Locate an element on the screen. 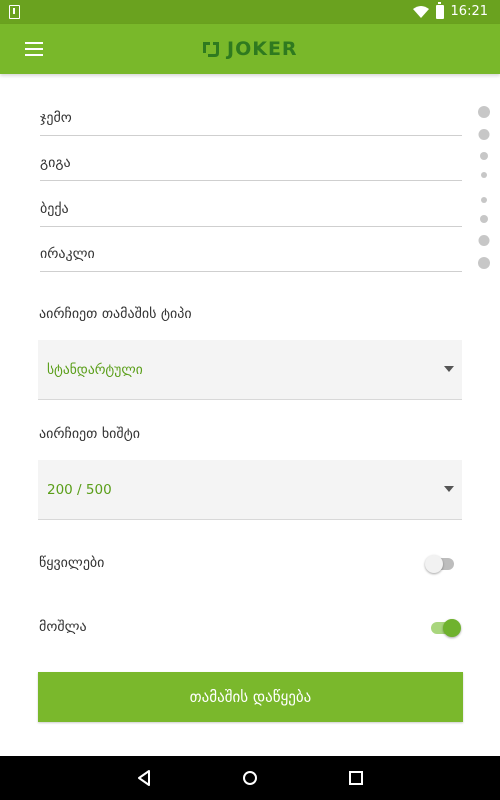 The width and height of the screenshot is (500, 800). logo-text: JOKER is located at coordinates (262, 49).